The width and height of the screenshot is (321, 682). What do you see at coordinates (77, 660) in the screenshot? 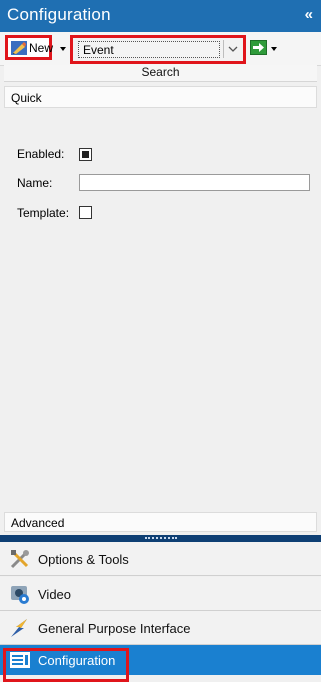
I see `nav-item-label: Configuration` at bounding box center [77, 660].